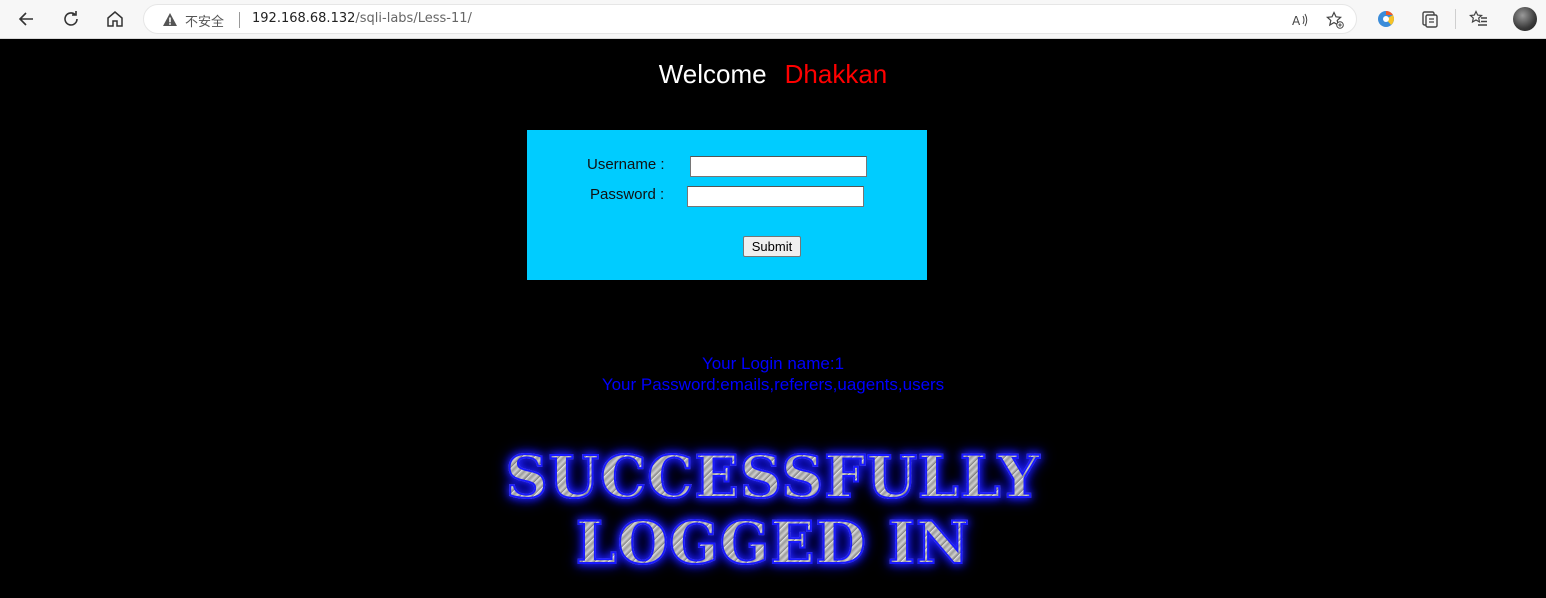 This screenshot has width=1546, height=598. What do you see at coordinates (750, 19) in the screenshot?
I see `address-bar: 不安全 192.168.68.132/sqli-labs/Less-11/ A` at bounding box center [750, 19].